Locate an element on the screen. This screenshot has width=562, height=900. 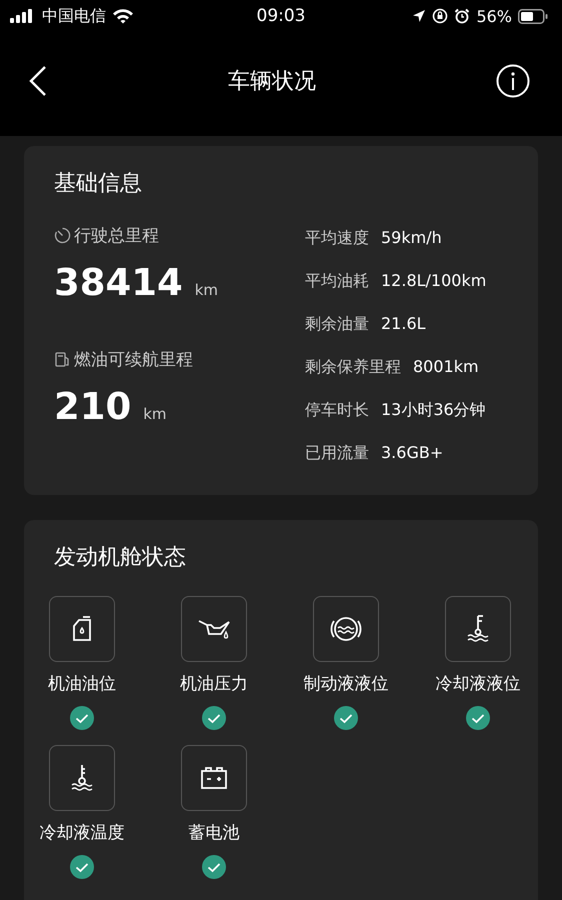
stat-label: 平均速度 is located at coordinates (337, 238).